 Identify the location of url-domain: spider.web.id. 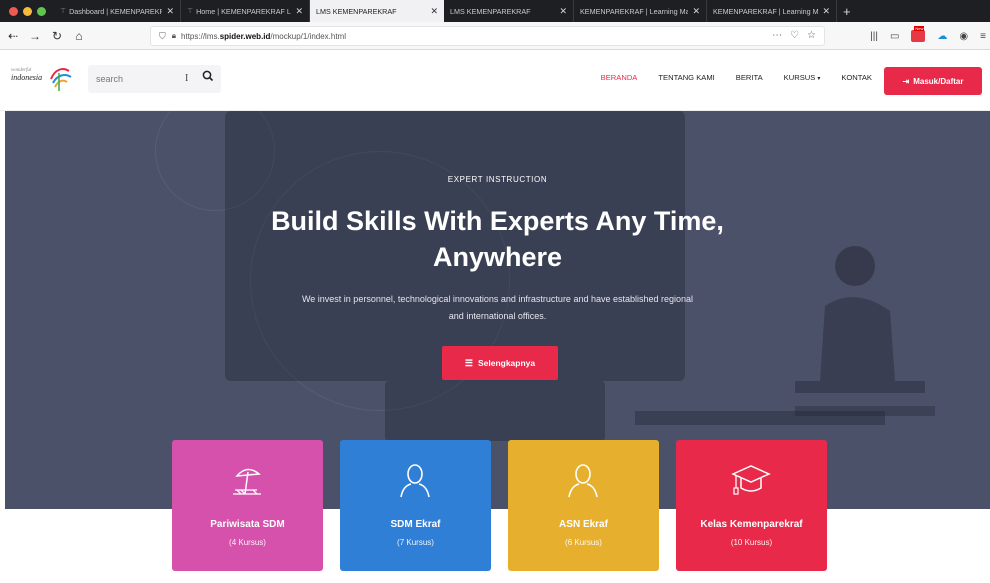
(245, 36).